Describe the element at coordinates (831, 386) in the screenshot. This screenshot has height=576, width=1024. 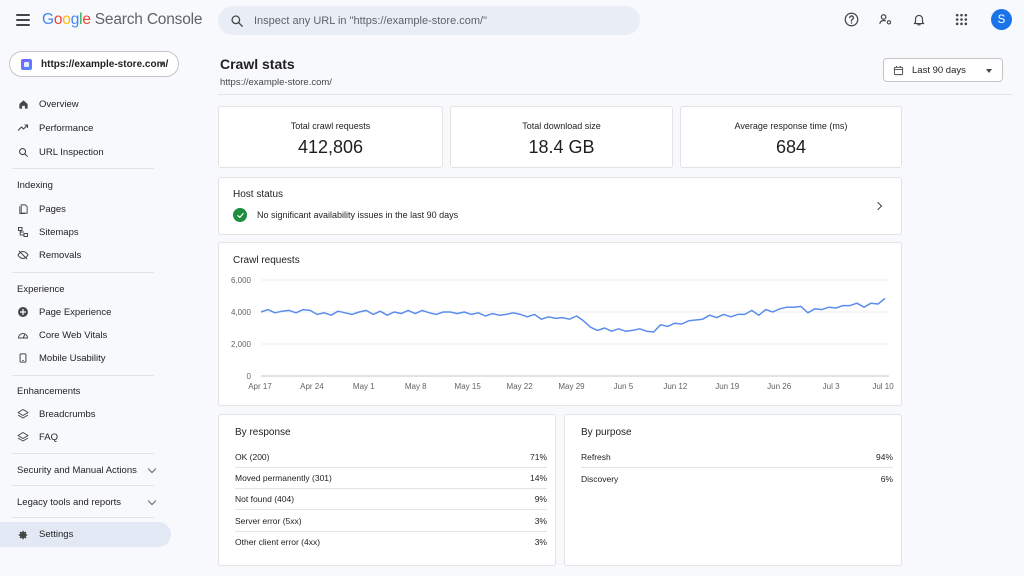
I see `x-tick-label: Jul 3` at that location.